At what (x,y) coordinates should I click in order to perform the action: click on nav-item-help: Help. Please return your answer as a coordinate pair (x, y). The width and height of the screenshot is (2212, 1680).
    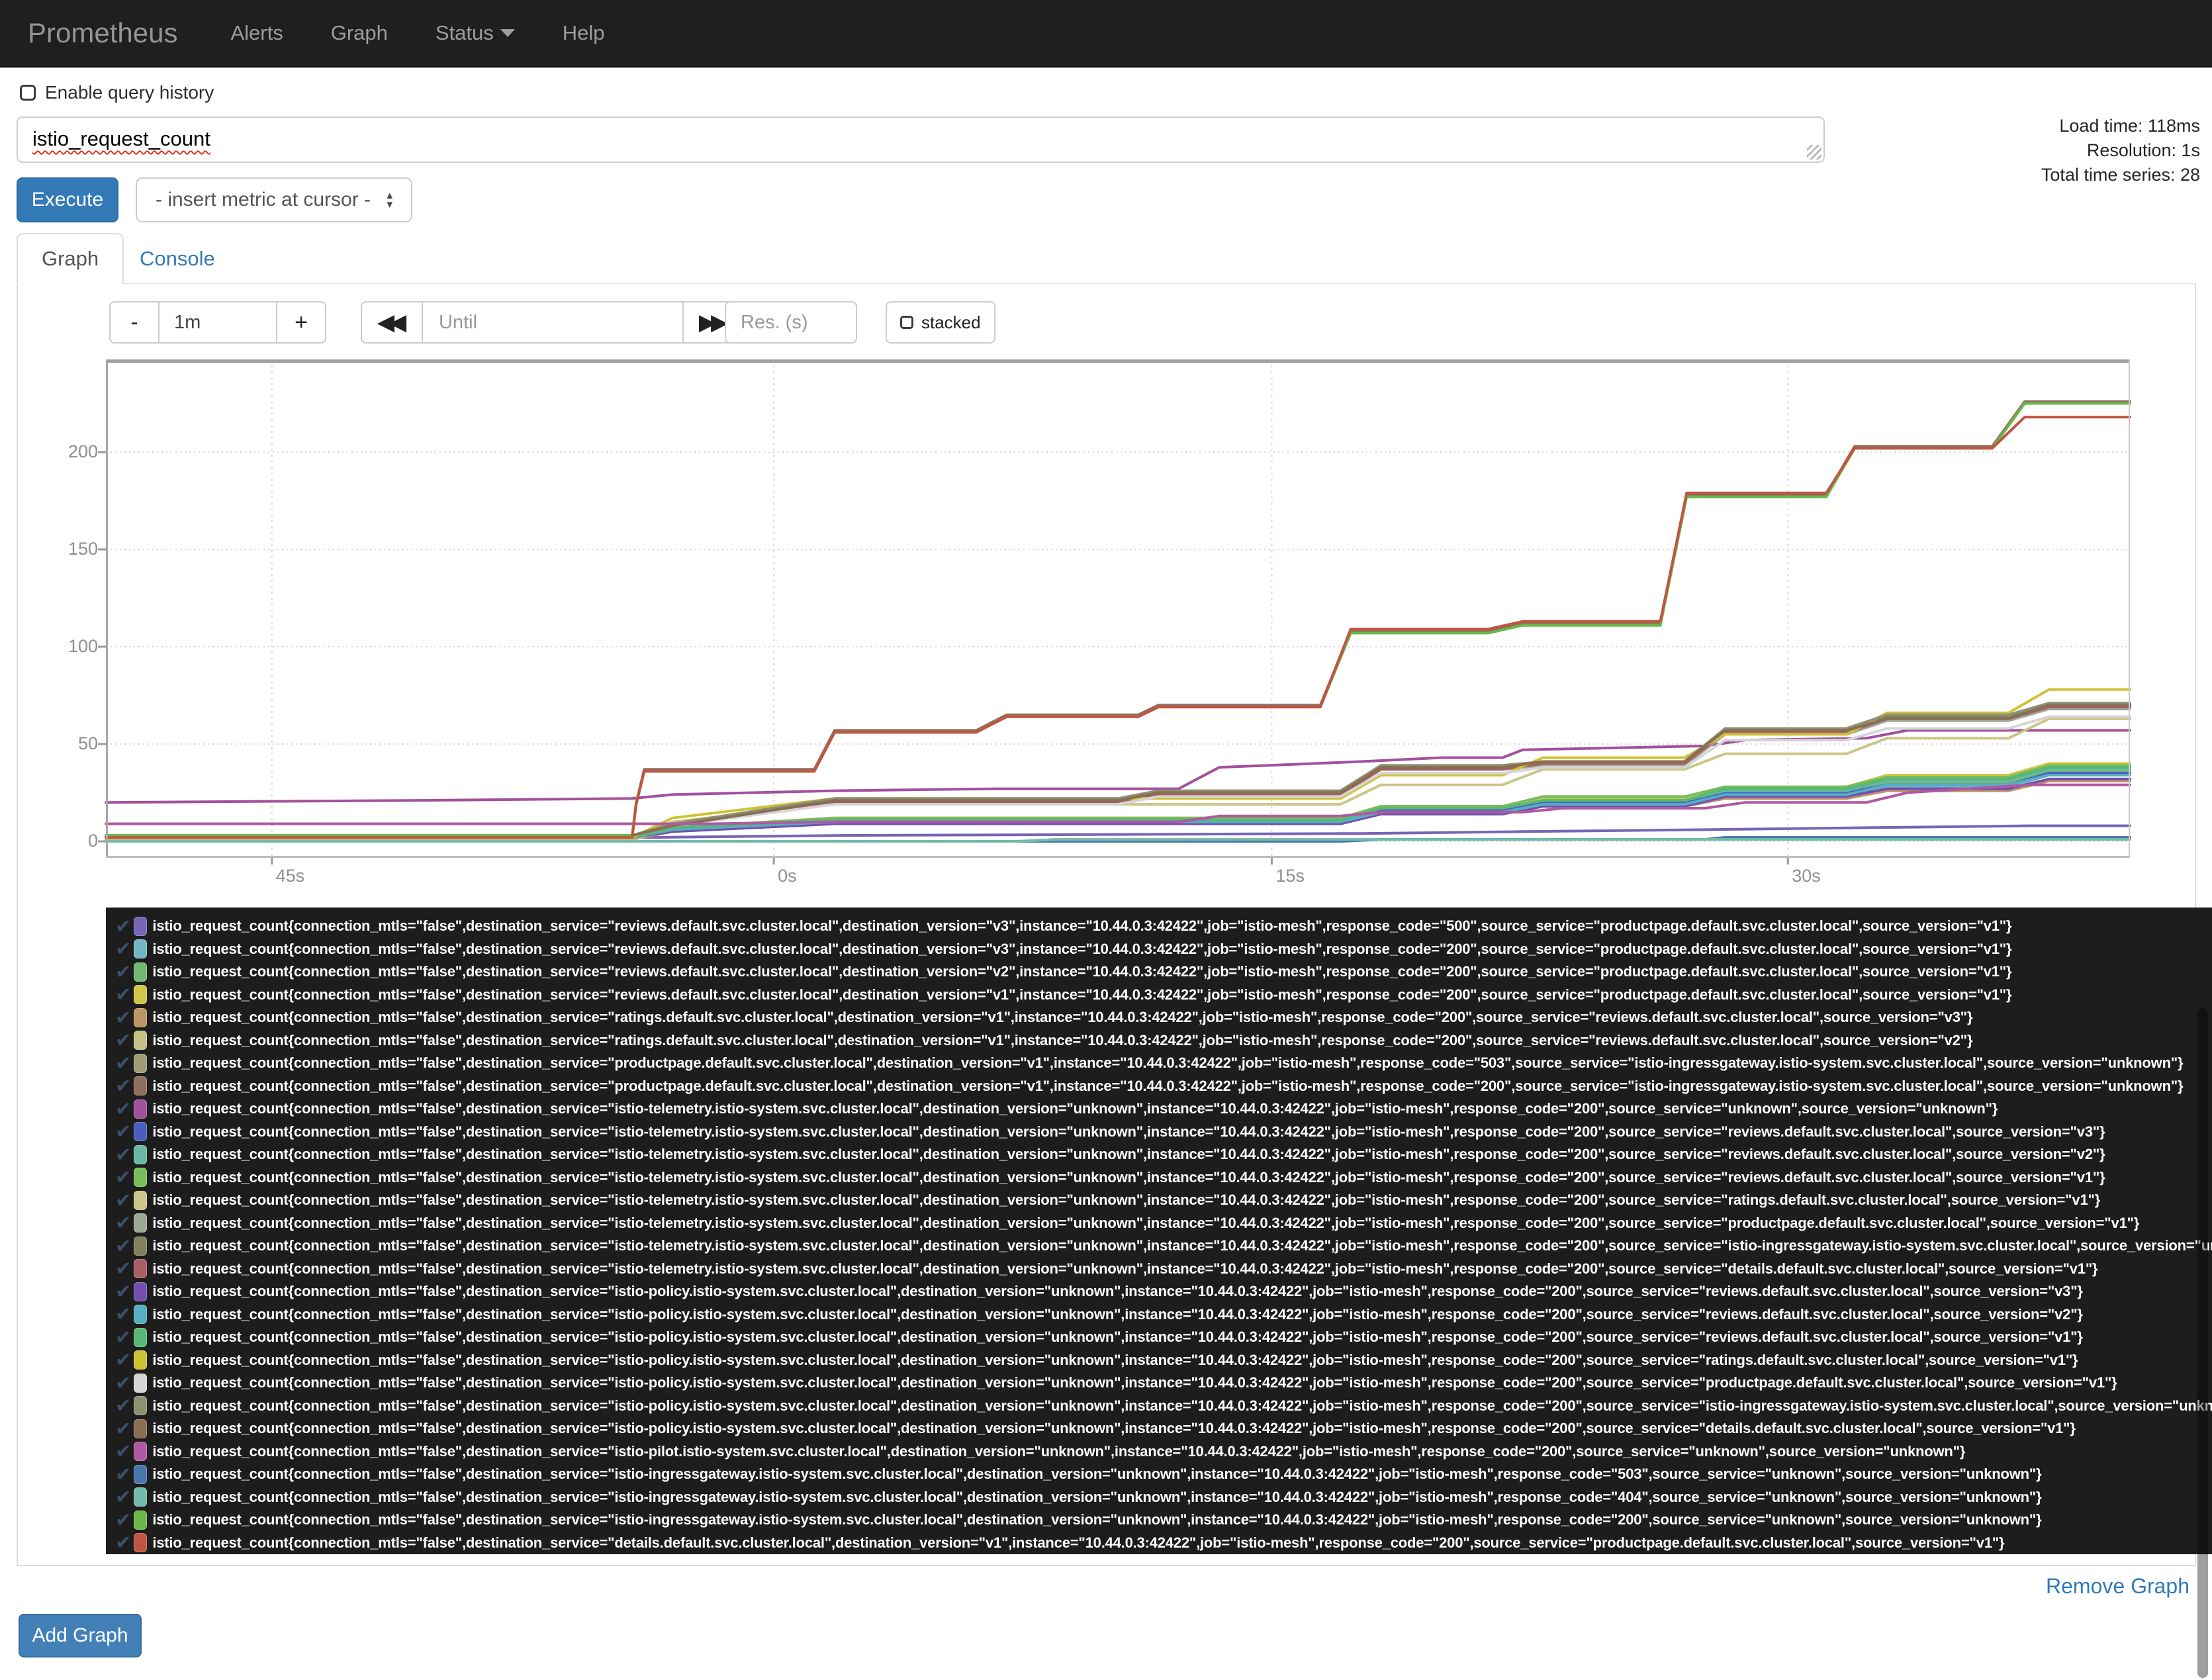
    Looking at the image, I should click on (584, 33).